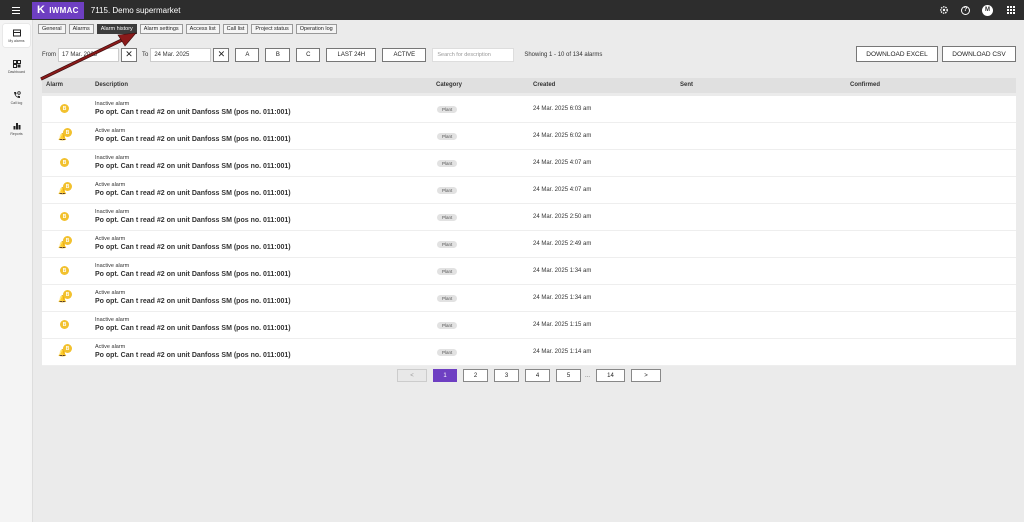 Image resolution: width=1024 pixels, height=522 pixels. Describe the element at coordinates (865, 85) in the screenshot. I see `column-header-confirmed: Confirmed` at that location.